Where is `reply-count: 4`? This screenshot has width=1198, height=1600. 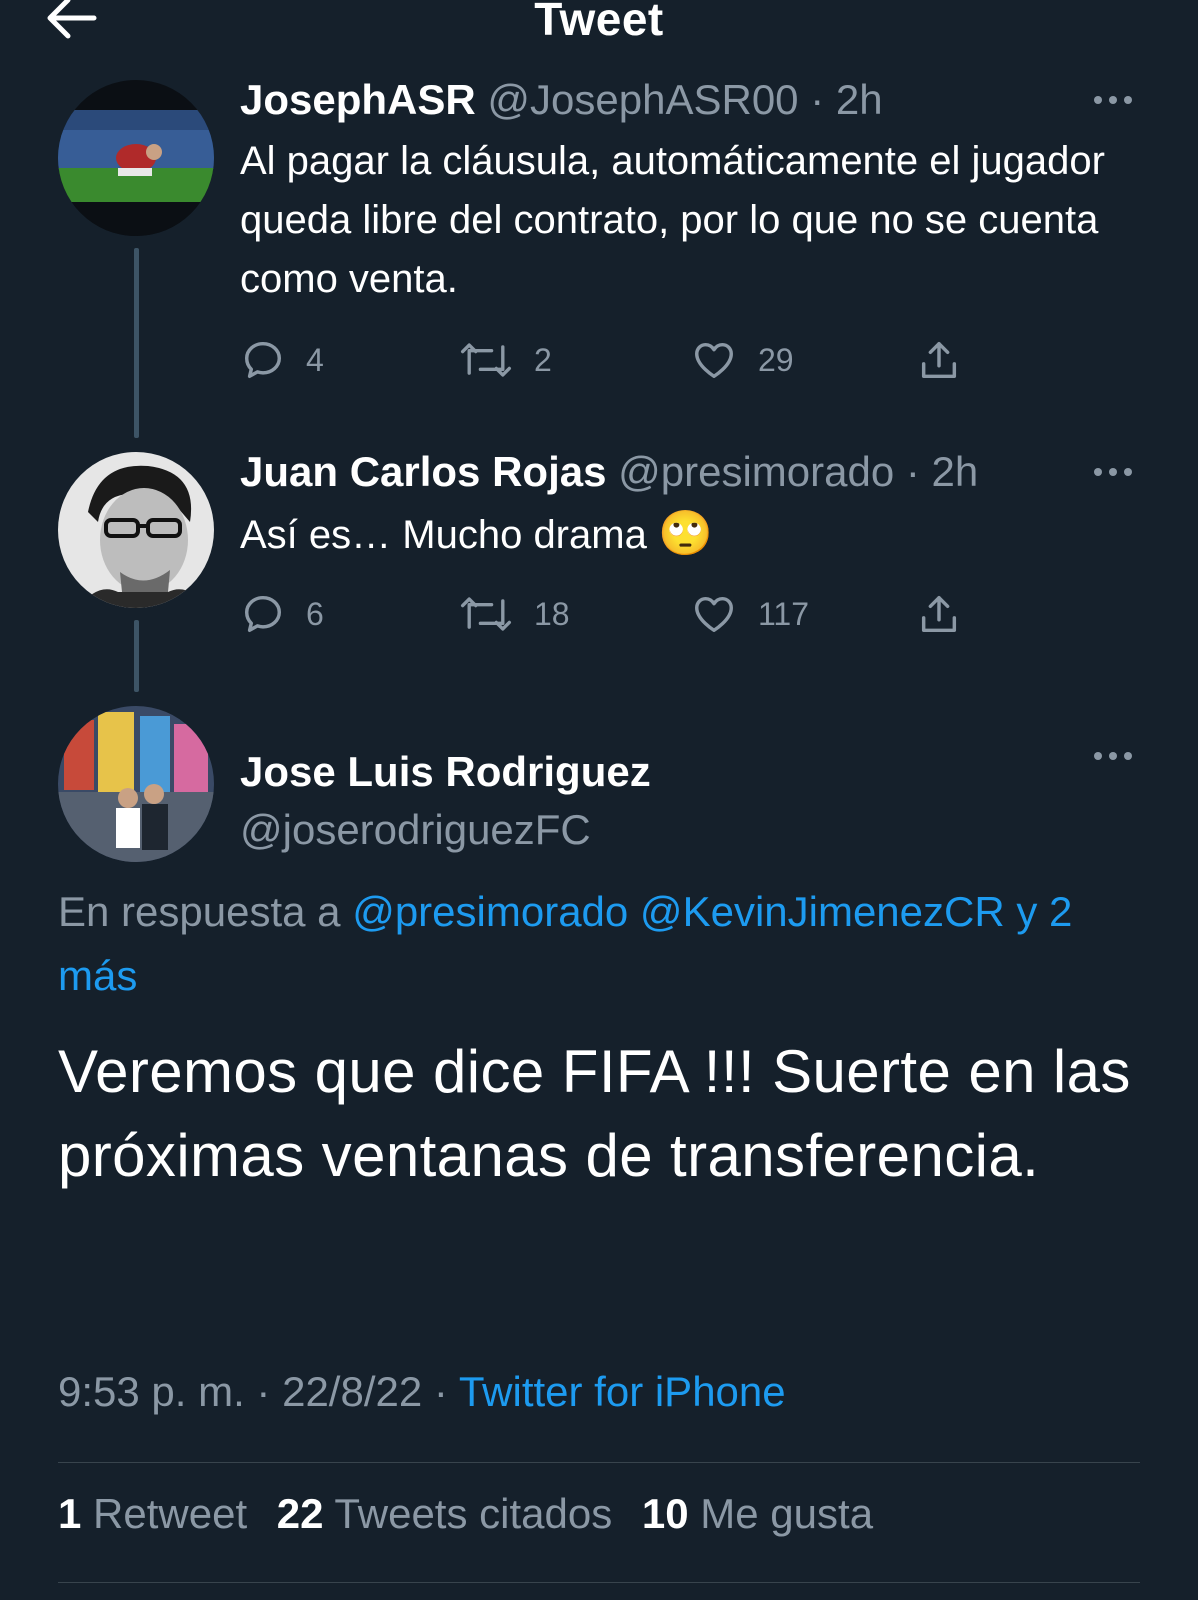
reply-count: 4 is located at coordinates (315, 359).